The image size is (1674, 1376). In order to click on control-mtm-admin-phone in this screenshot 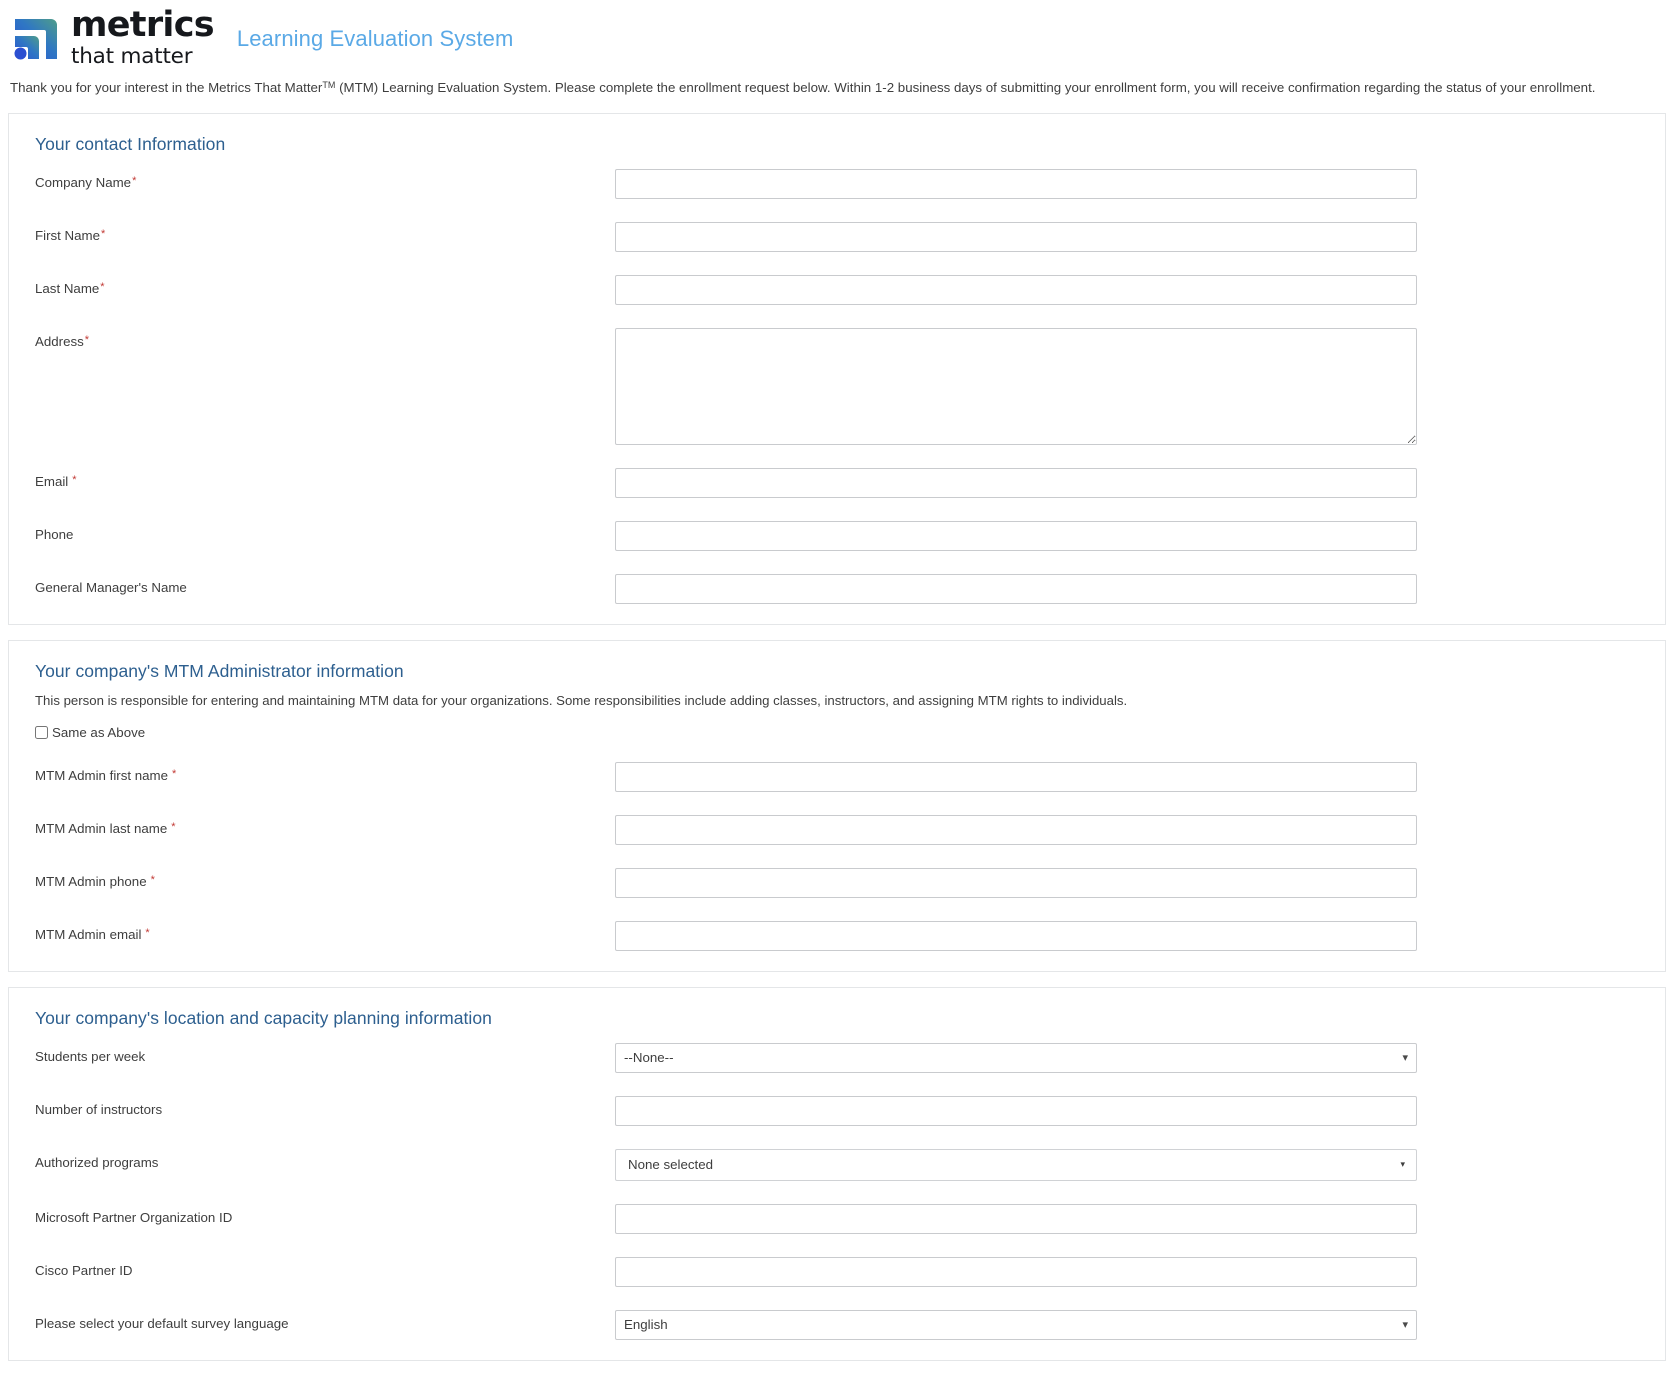, I will do `click(1016, 882)`.